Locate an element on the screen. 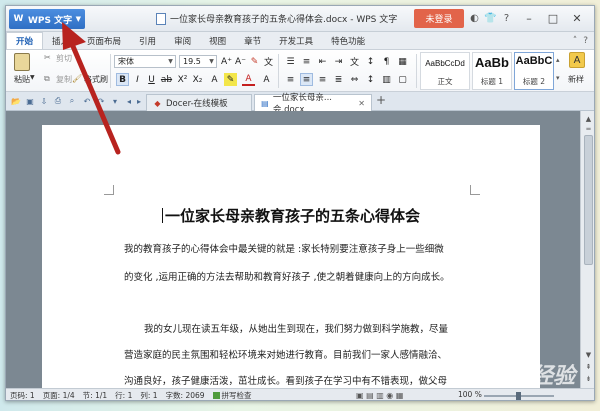 The height and width of the screenshot is (411, 600). scroll-down-icon: ▼ is located at coordinates (588, 354).